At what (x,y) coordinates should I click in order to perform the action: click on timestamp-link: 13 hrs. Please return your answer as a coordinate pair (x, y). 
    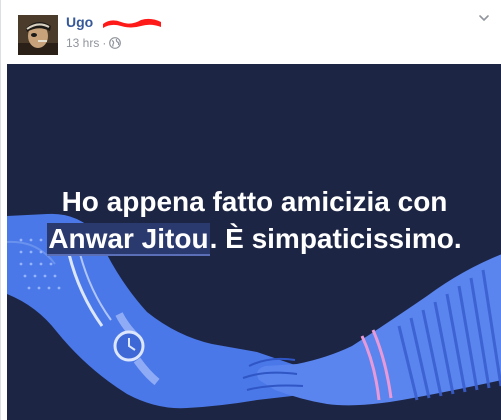
    Looking at the image, I should click on (82, 43).